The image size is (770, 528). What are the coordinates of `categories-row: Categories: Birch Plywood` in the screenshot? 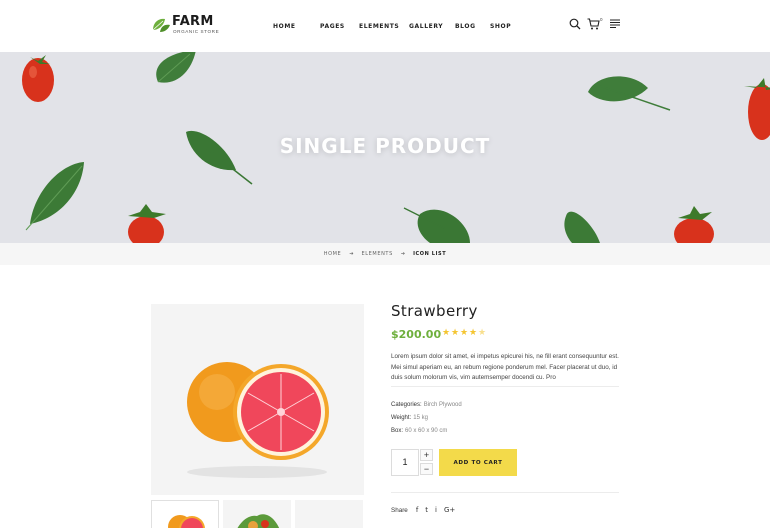 It's located at (426, 405).